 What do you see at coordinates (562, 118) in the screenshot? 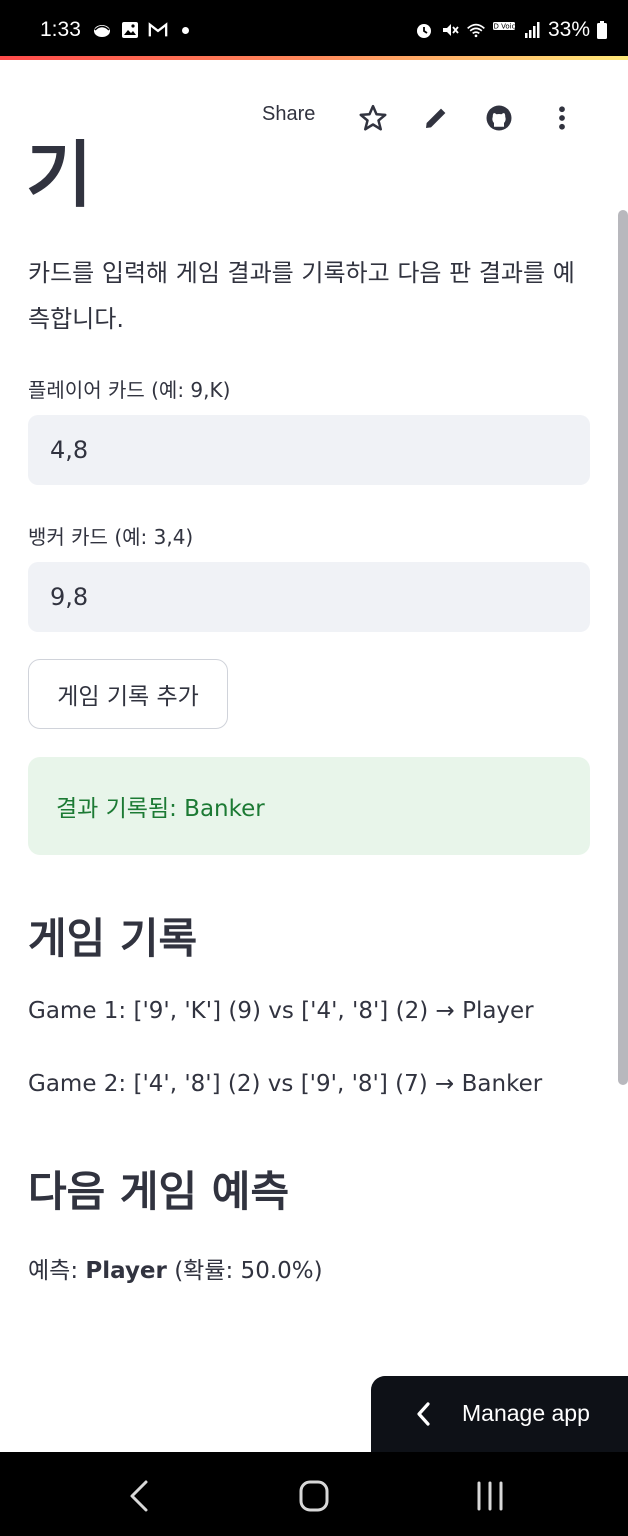
I see `more-vertical-icon` at bounding box center [562, 118].